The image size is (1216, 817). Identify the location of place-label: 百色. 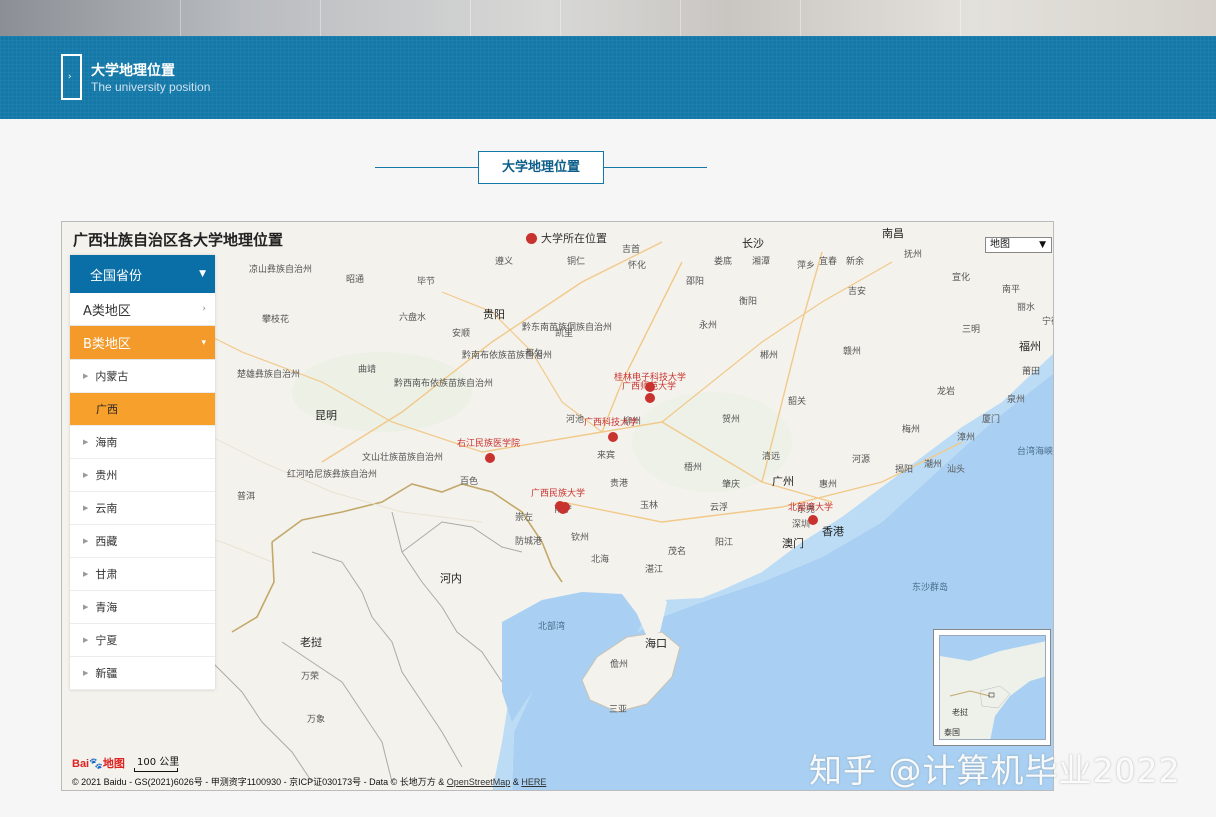
(469, 481).